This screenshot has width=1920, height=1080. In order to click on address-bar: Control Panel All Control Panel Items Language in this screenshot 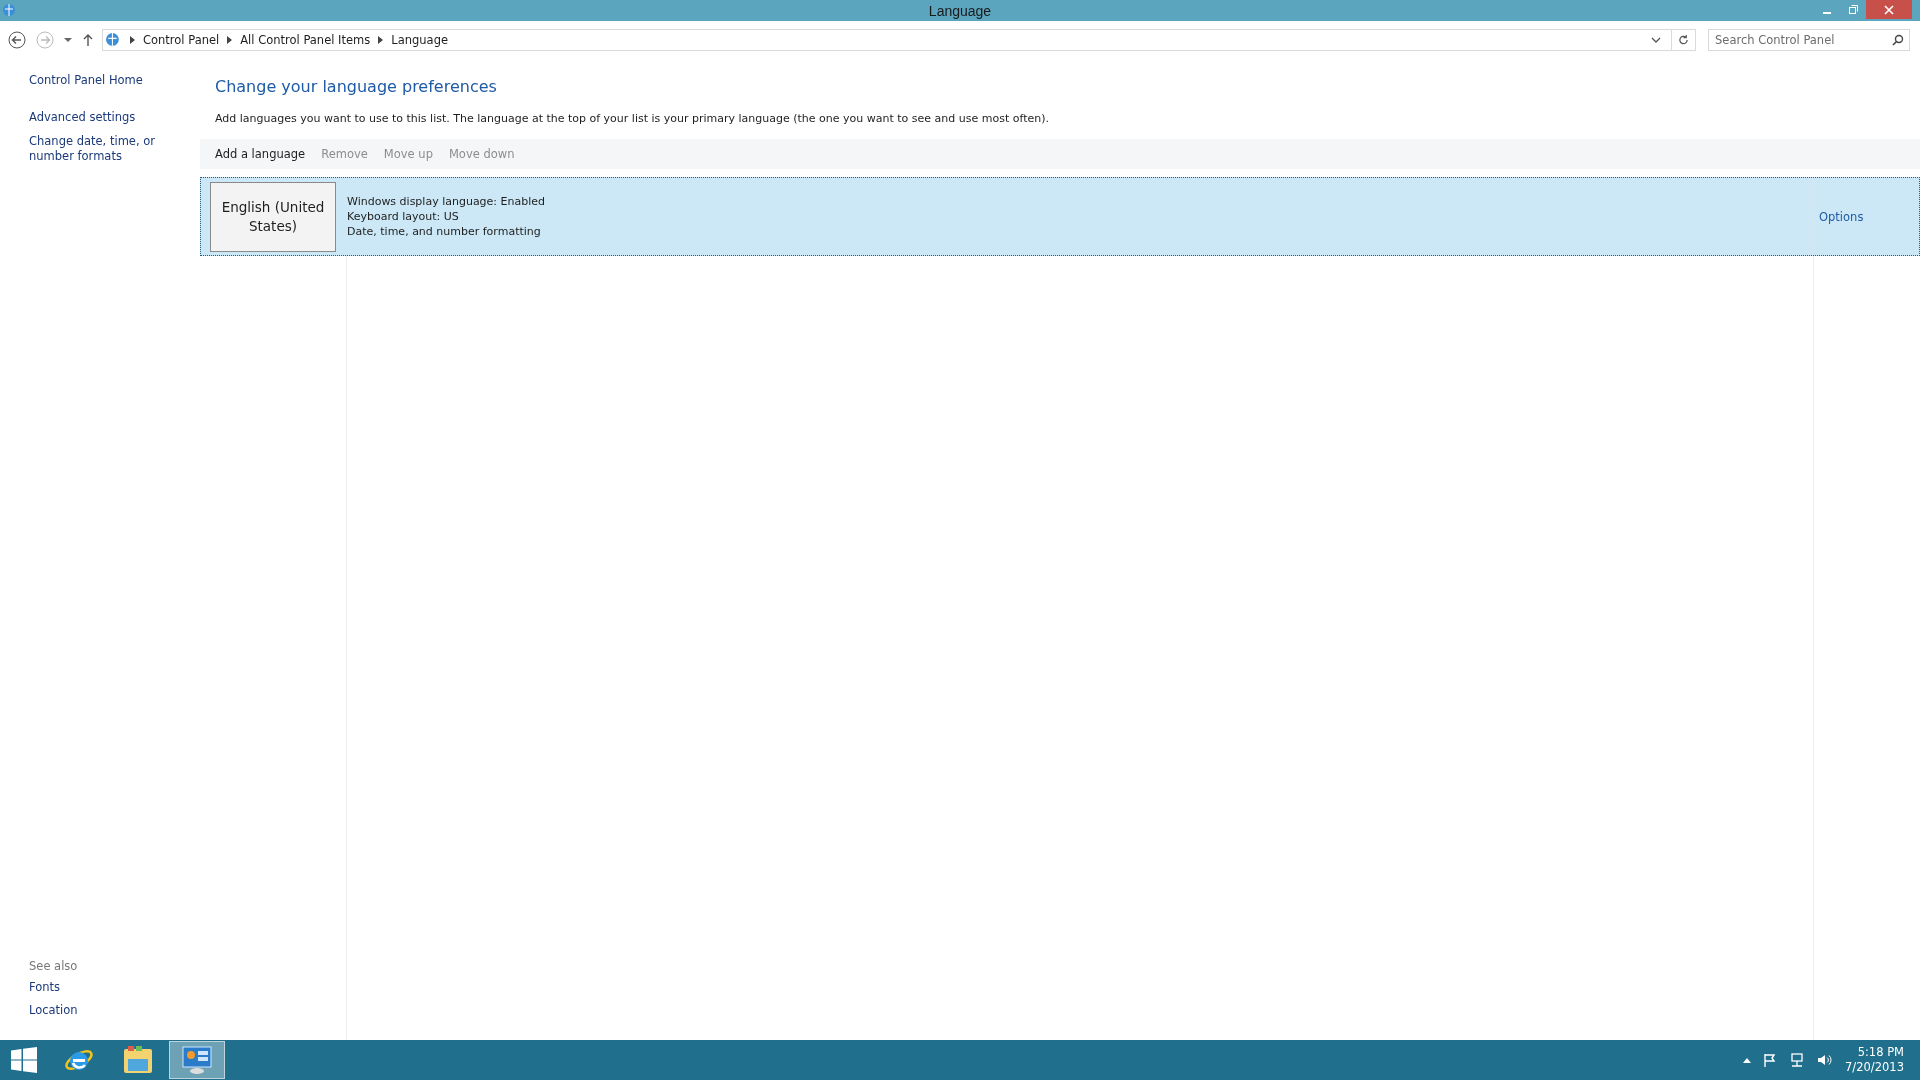, I will do `click(899, 40)`.